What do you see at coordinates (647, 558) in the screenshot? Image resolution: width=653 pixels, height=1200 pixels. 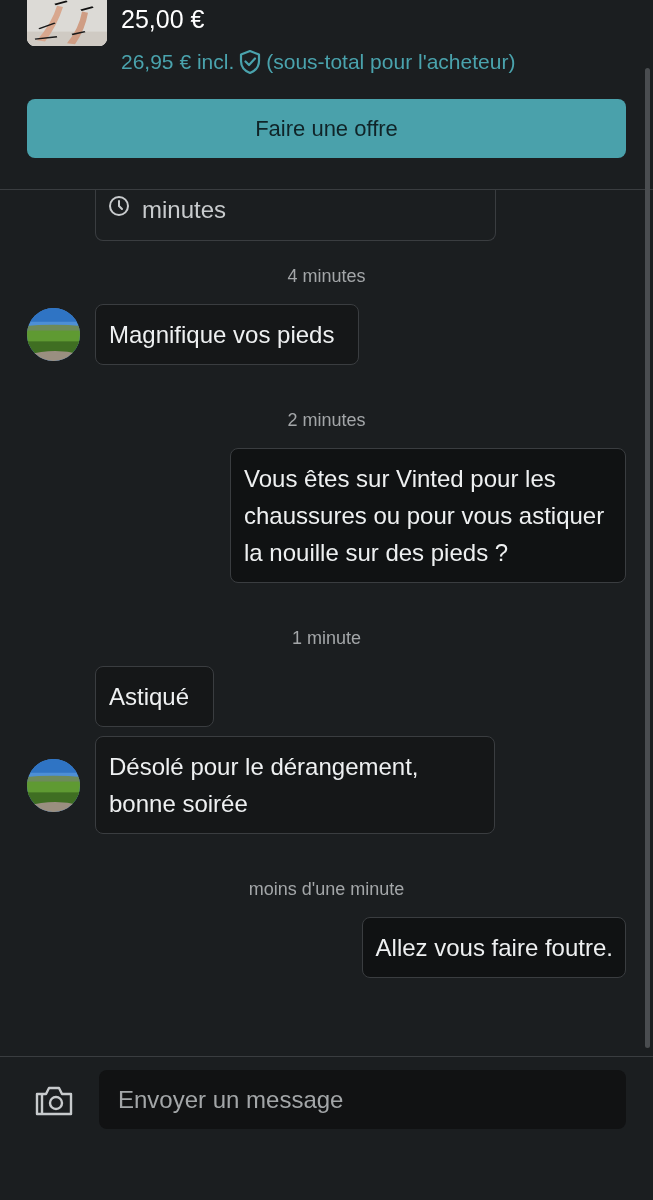 I see `scrollbar` at bounding box center [647, 558].